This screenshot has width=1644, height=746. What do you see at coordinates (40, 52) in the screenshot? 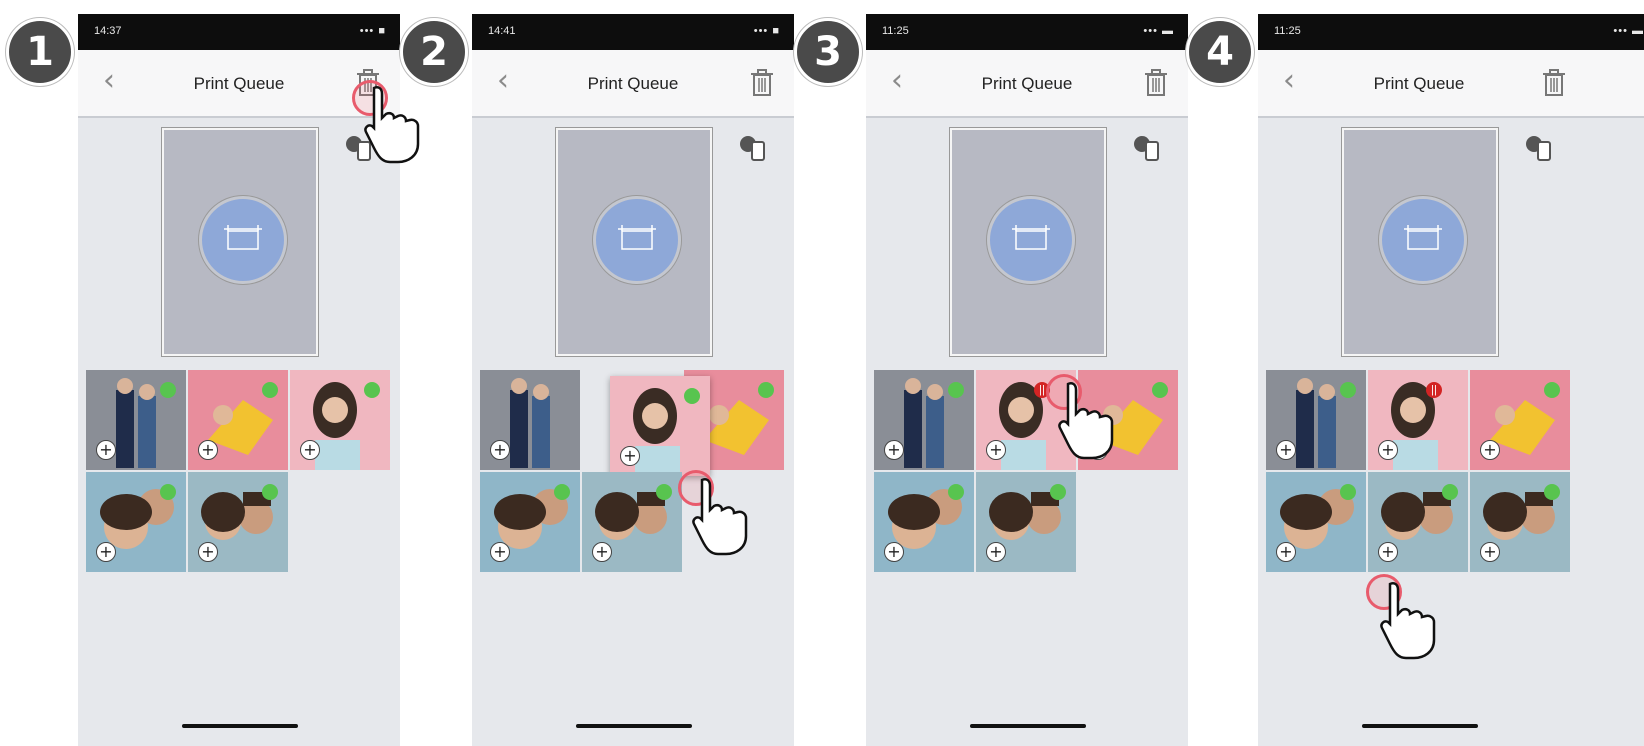
I see `step-number-badge: 1` at bounding box center [40, 52].